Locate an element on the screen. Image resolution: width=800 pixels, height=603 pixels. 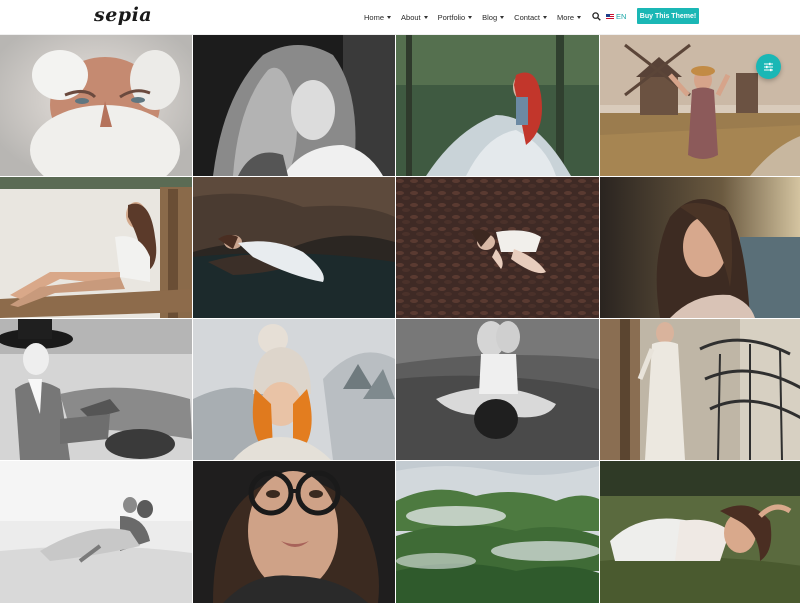
gallery-item-old-man is located at coordinates (96, 105).